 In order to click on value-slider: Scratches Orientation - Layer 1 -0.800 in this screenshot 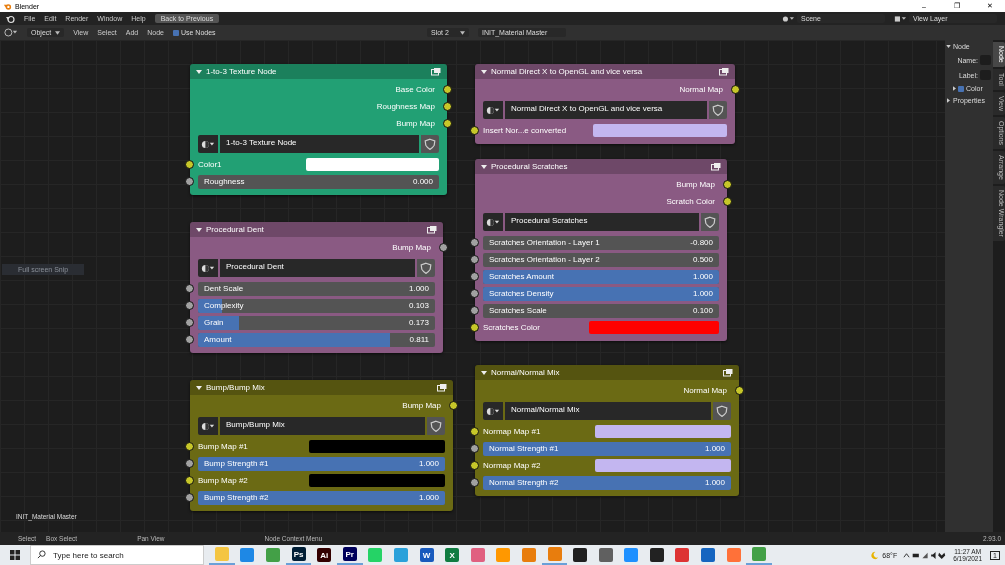, I will do `click(601, 242)`.